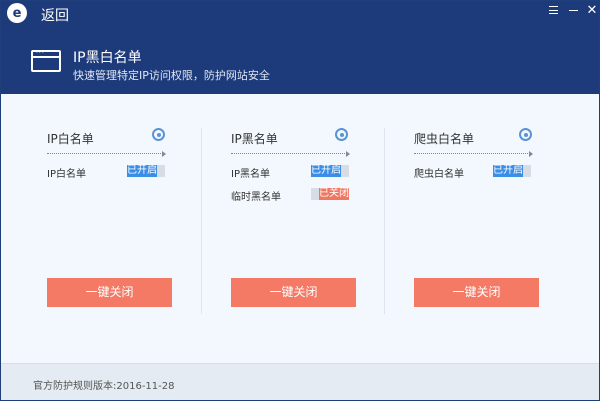 The image size is (600, 401). What do you see at coordinates (46, 61) in the screenshot?
I see `browser-window-icon: ···` at bounding box center [46, 61].